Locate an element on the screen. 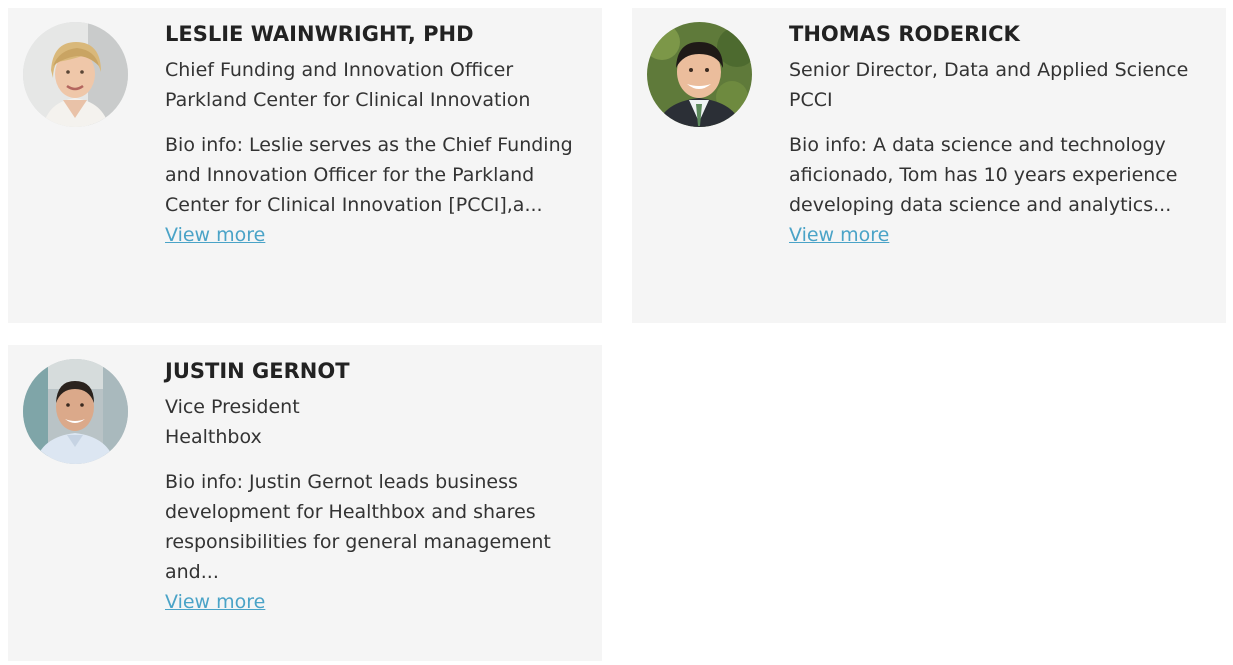 The image size is (1233, 665). speaker-title: Chief Funding and Innovation Officer is located at coordinates (339, 70).